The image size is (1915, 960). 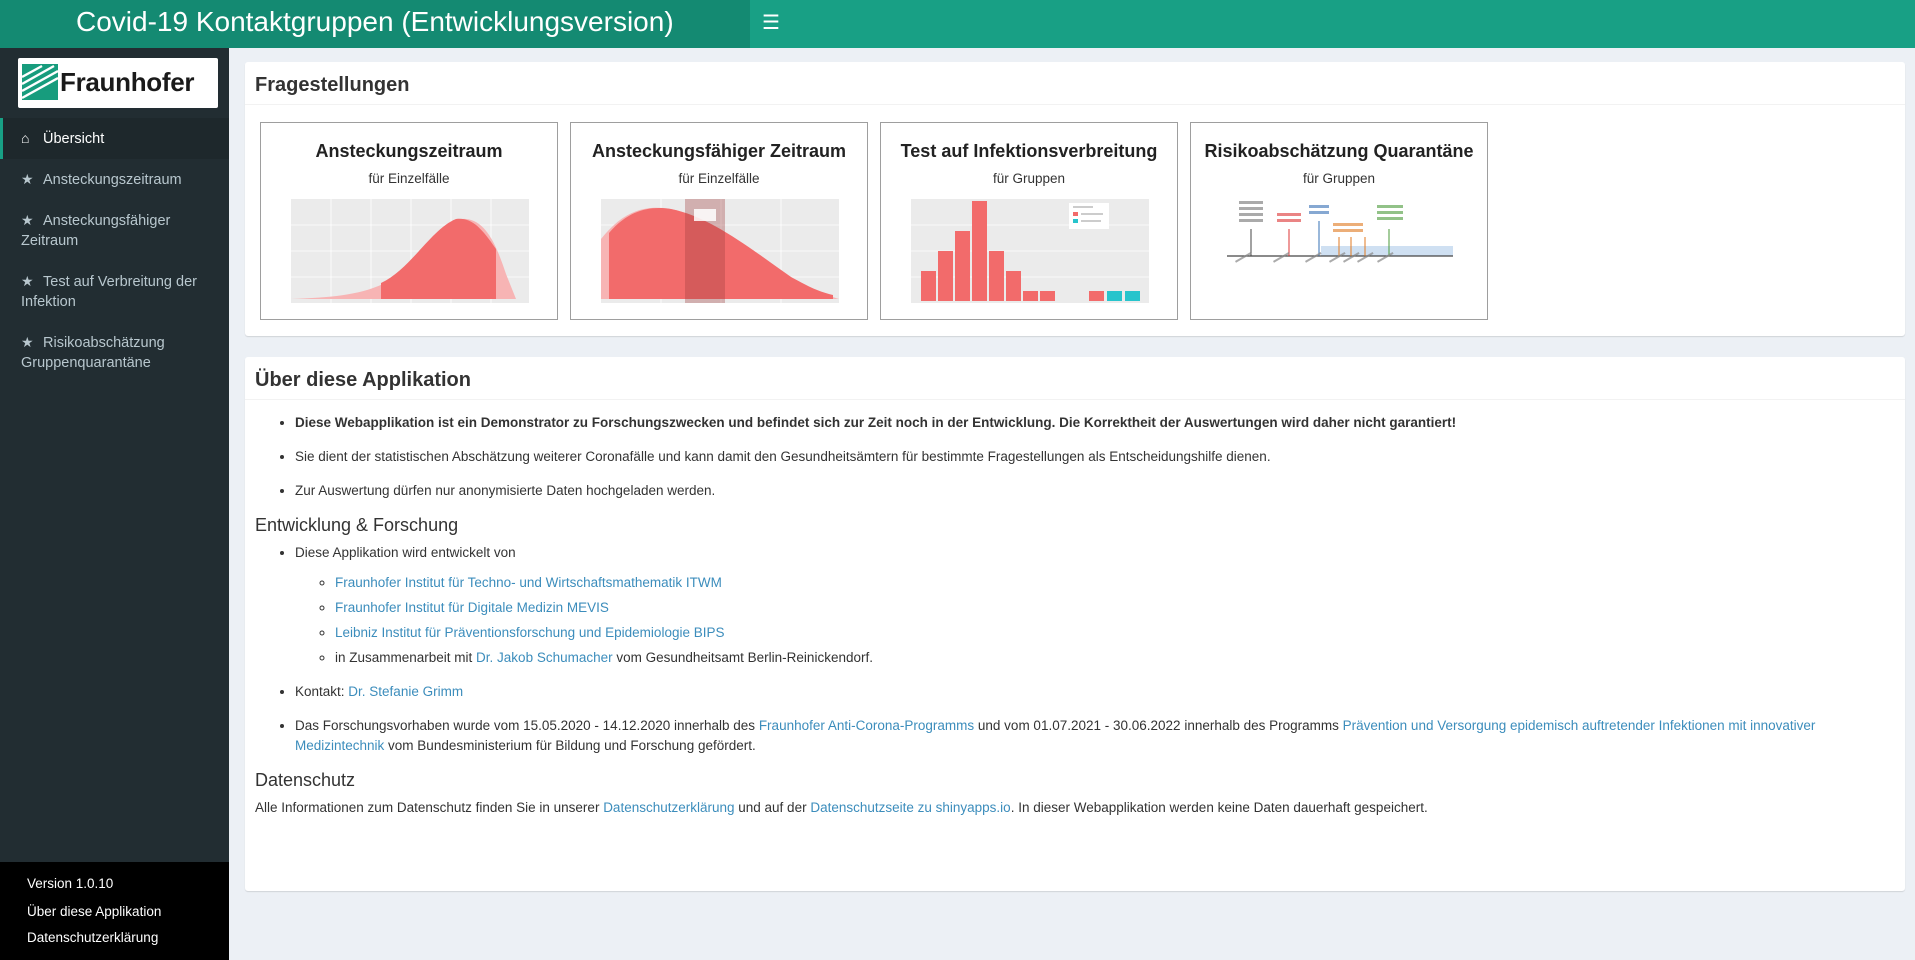 I want to click on collab-text-end: vom Gesundheitsamt Berlin-Reinickendorf., so click(x=742, y=657).